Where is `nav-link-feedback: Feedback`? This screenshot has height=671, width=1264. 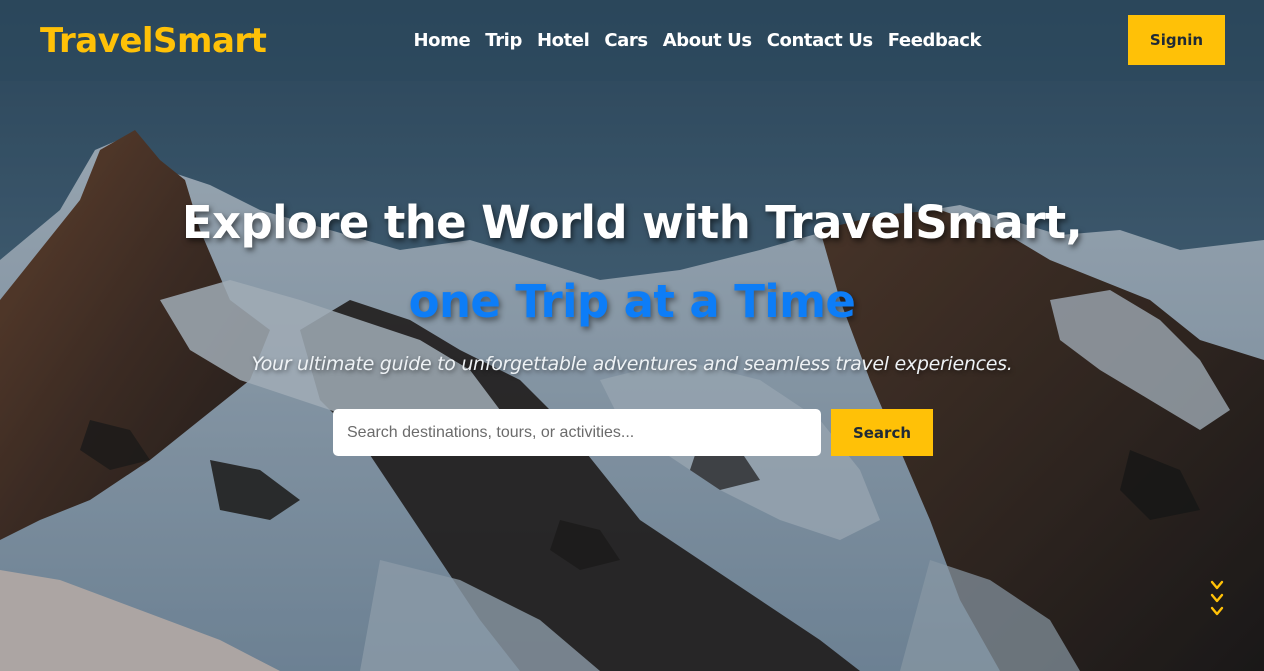 nav-link-feedback: Feedback is located at coordinates (934, 41).